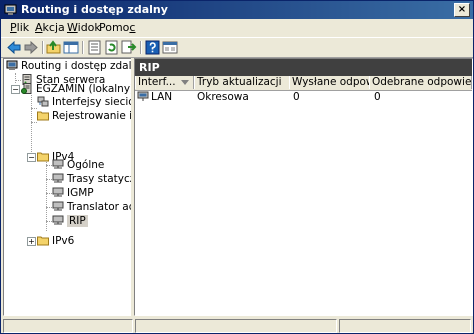 Image resolution: width=474 pixels, height=334 pixels. What do you see at coordinates (99, 207) in the screenshot?
I see `tree-item-label: Translator adresó` at bounding box center [99, 207].